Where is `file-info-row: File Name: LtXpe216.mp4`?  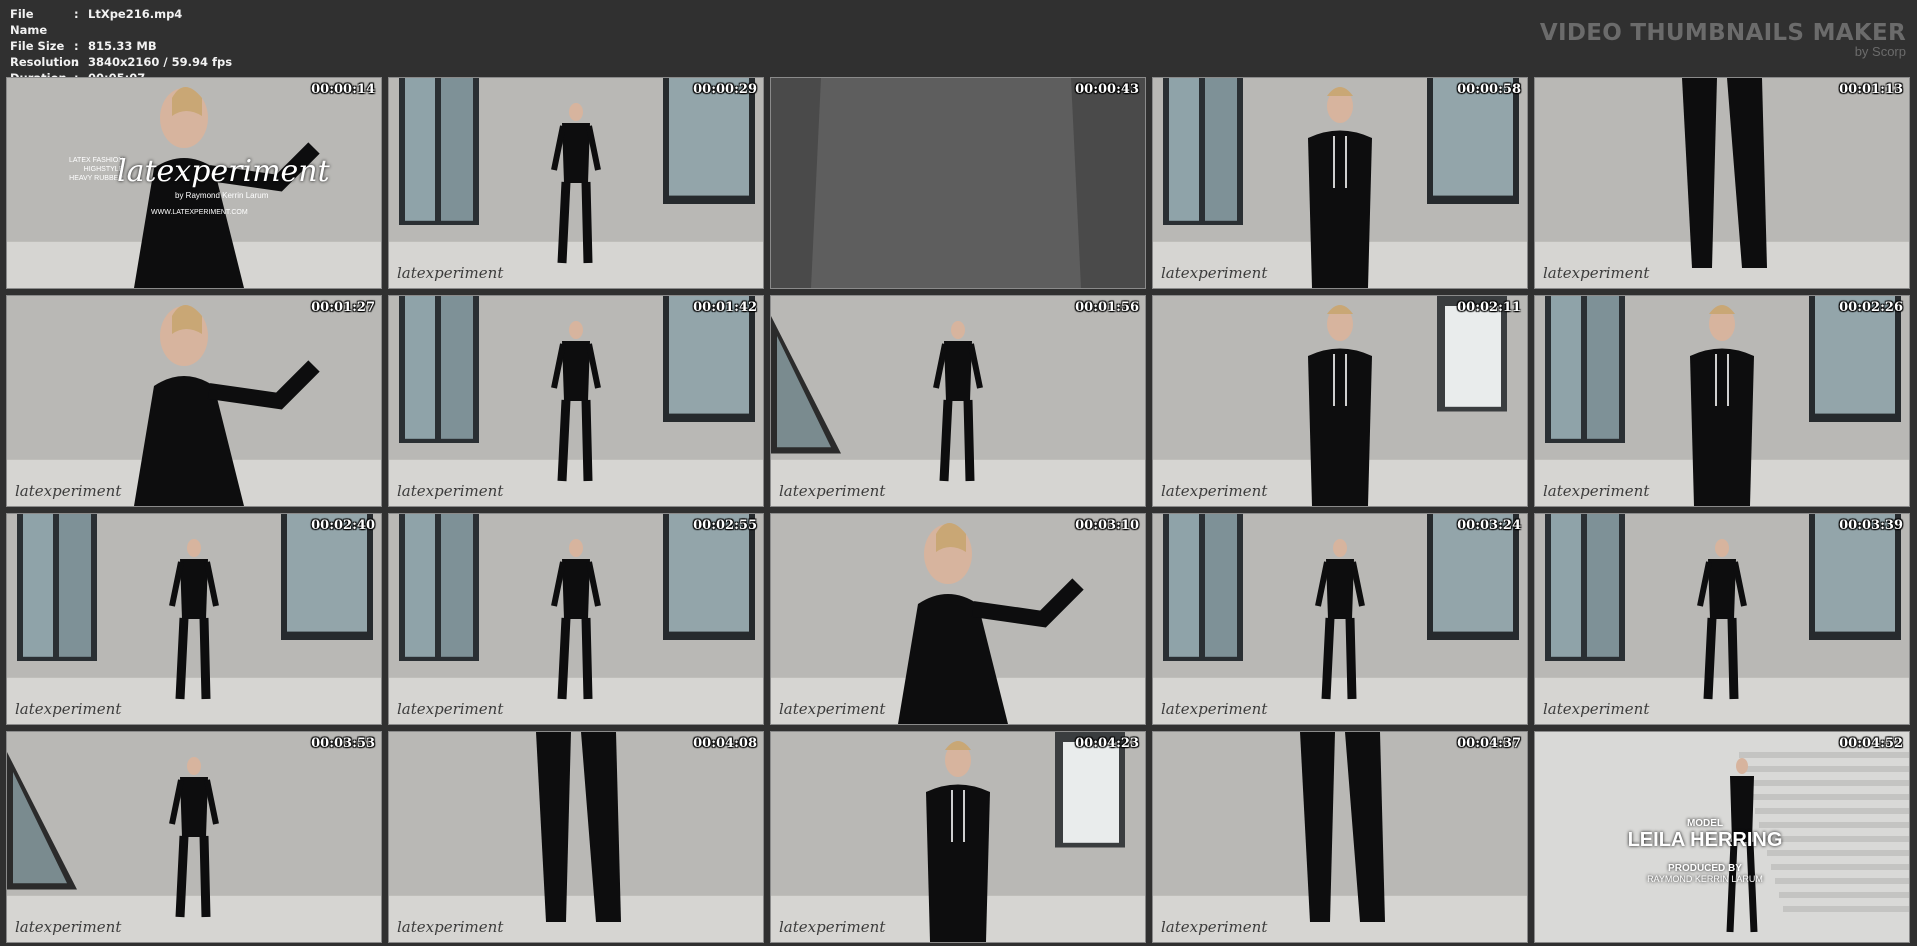 file-info-row: File Name: LtXpe216.mp4 is located at coordinates (121, 22).